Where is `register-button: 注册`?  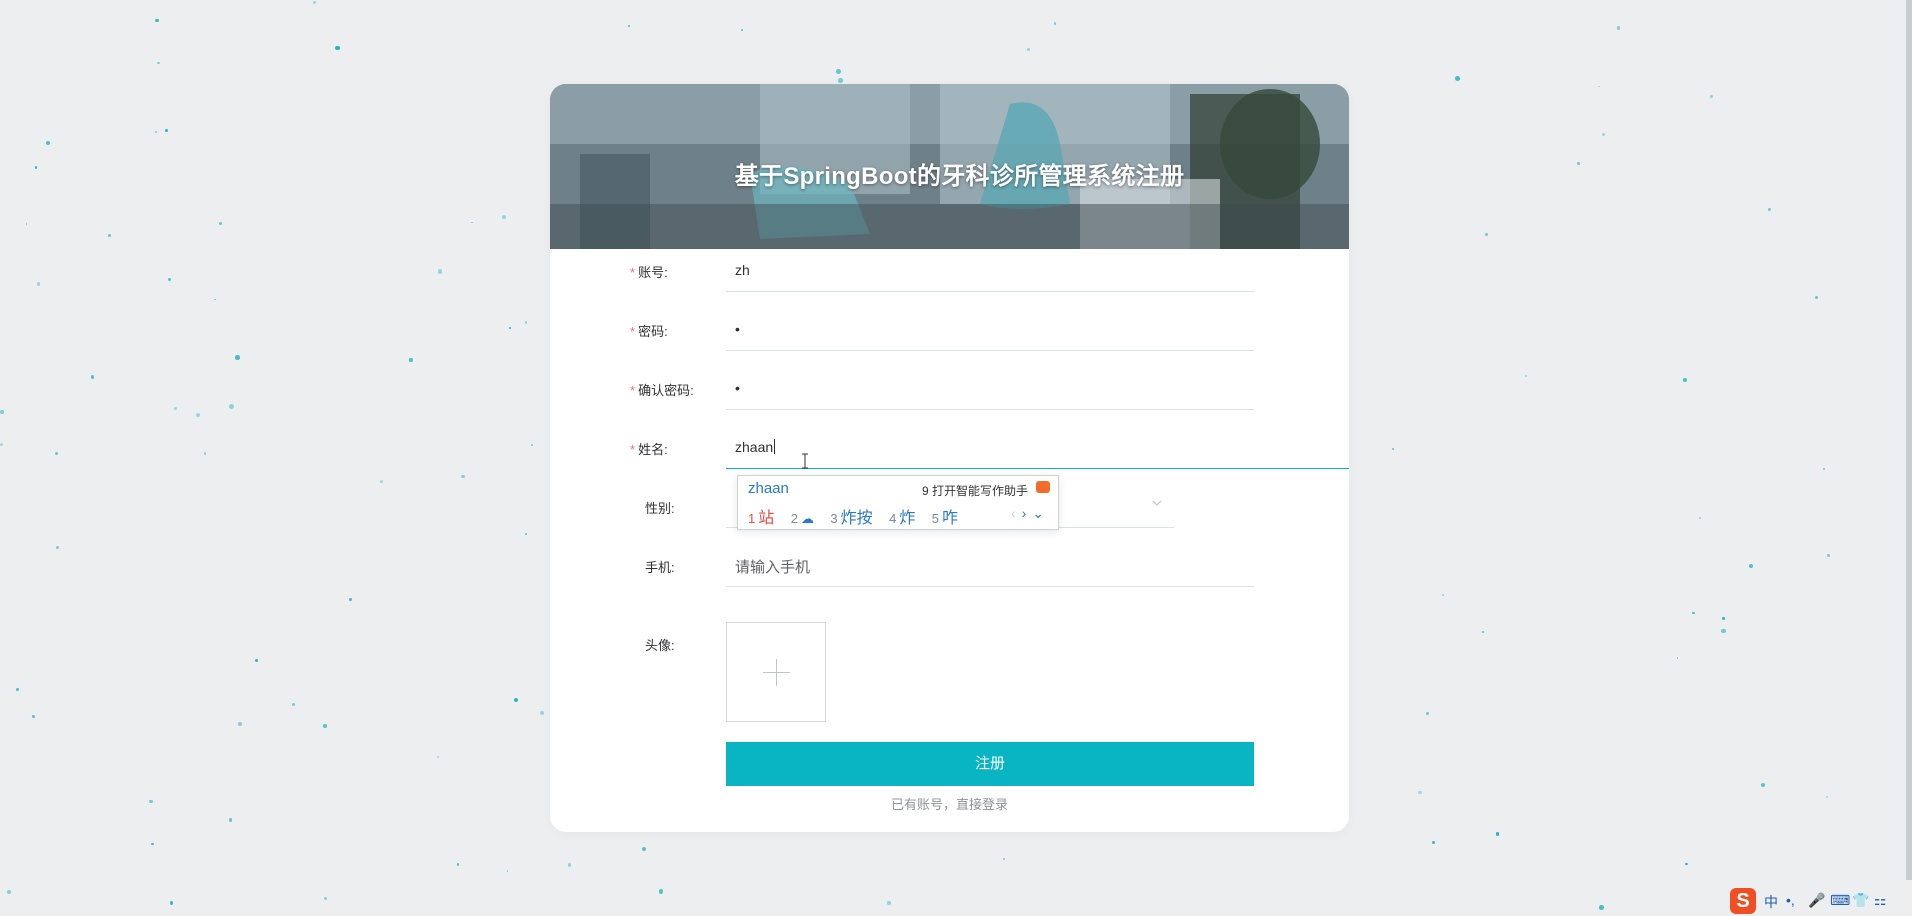
register-button: 注册 is located at coordinates (990, 764).